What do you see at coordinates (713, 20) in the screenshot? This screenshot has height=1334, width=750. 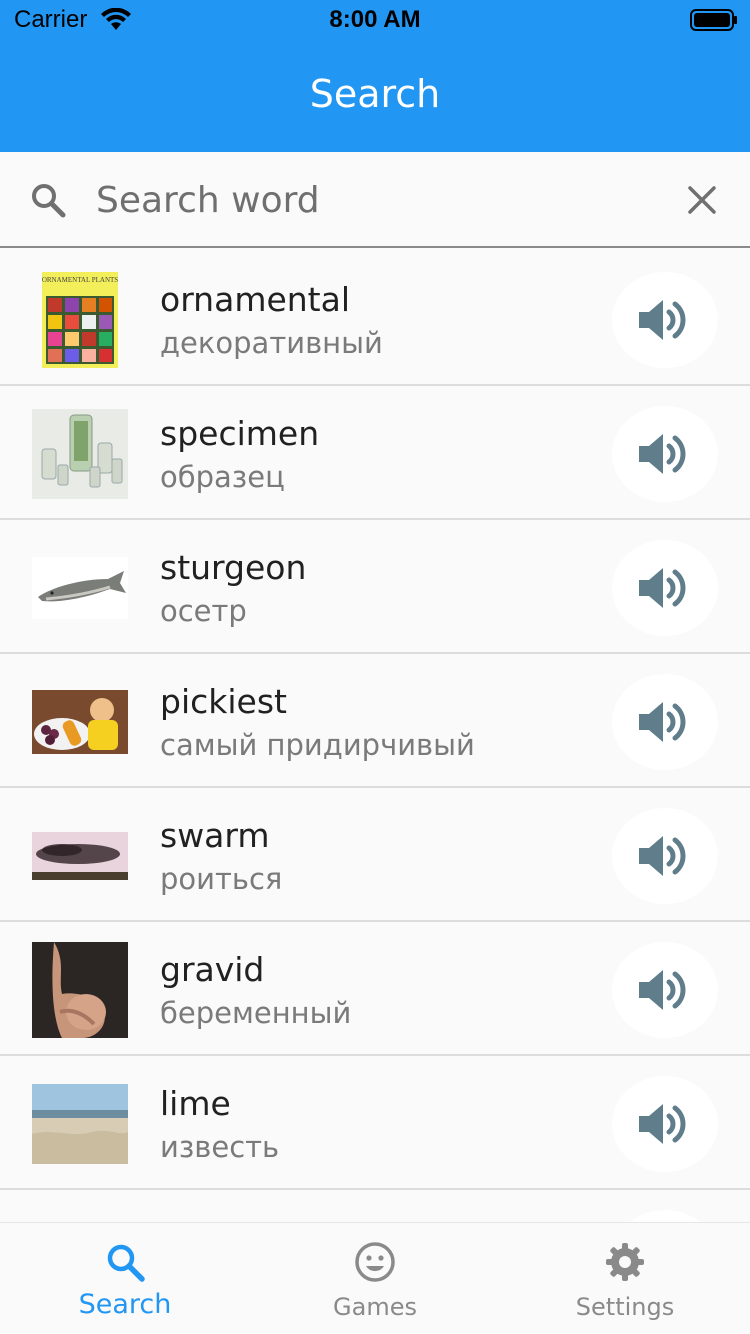 I see `battery-icon` at bounding box center [713, 20].